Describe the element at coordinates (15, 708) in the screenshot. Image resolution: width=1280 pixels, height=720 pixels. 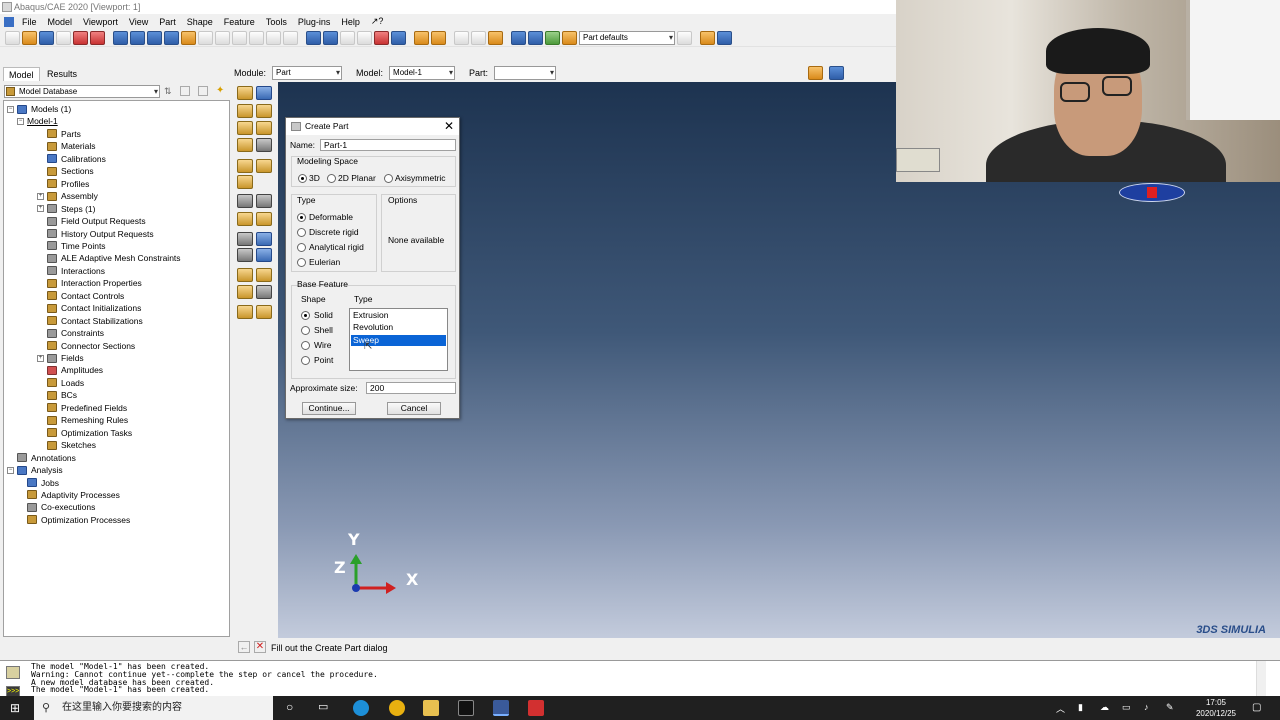
I see `windows-start-icon: ⊞` at that location.